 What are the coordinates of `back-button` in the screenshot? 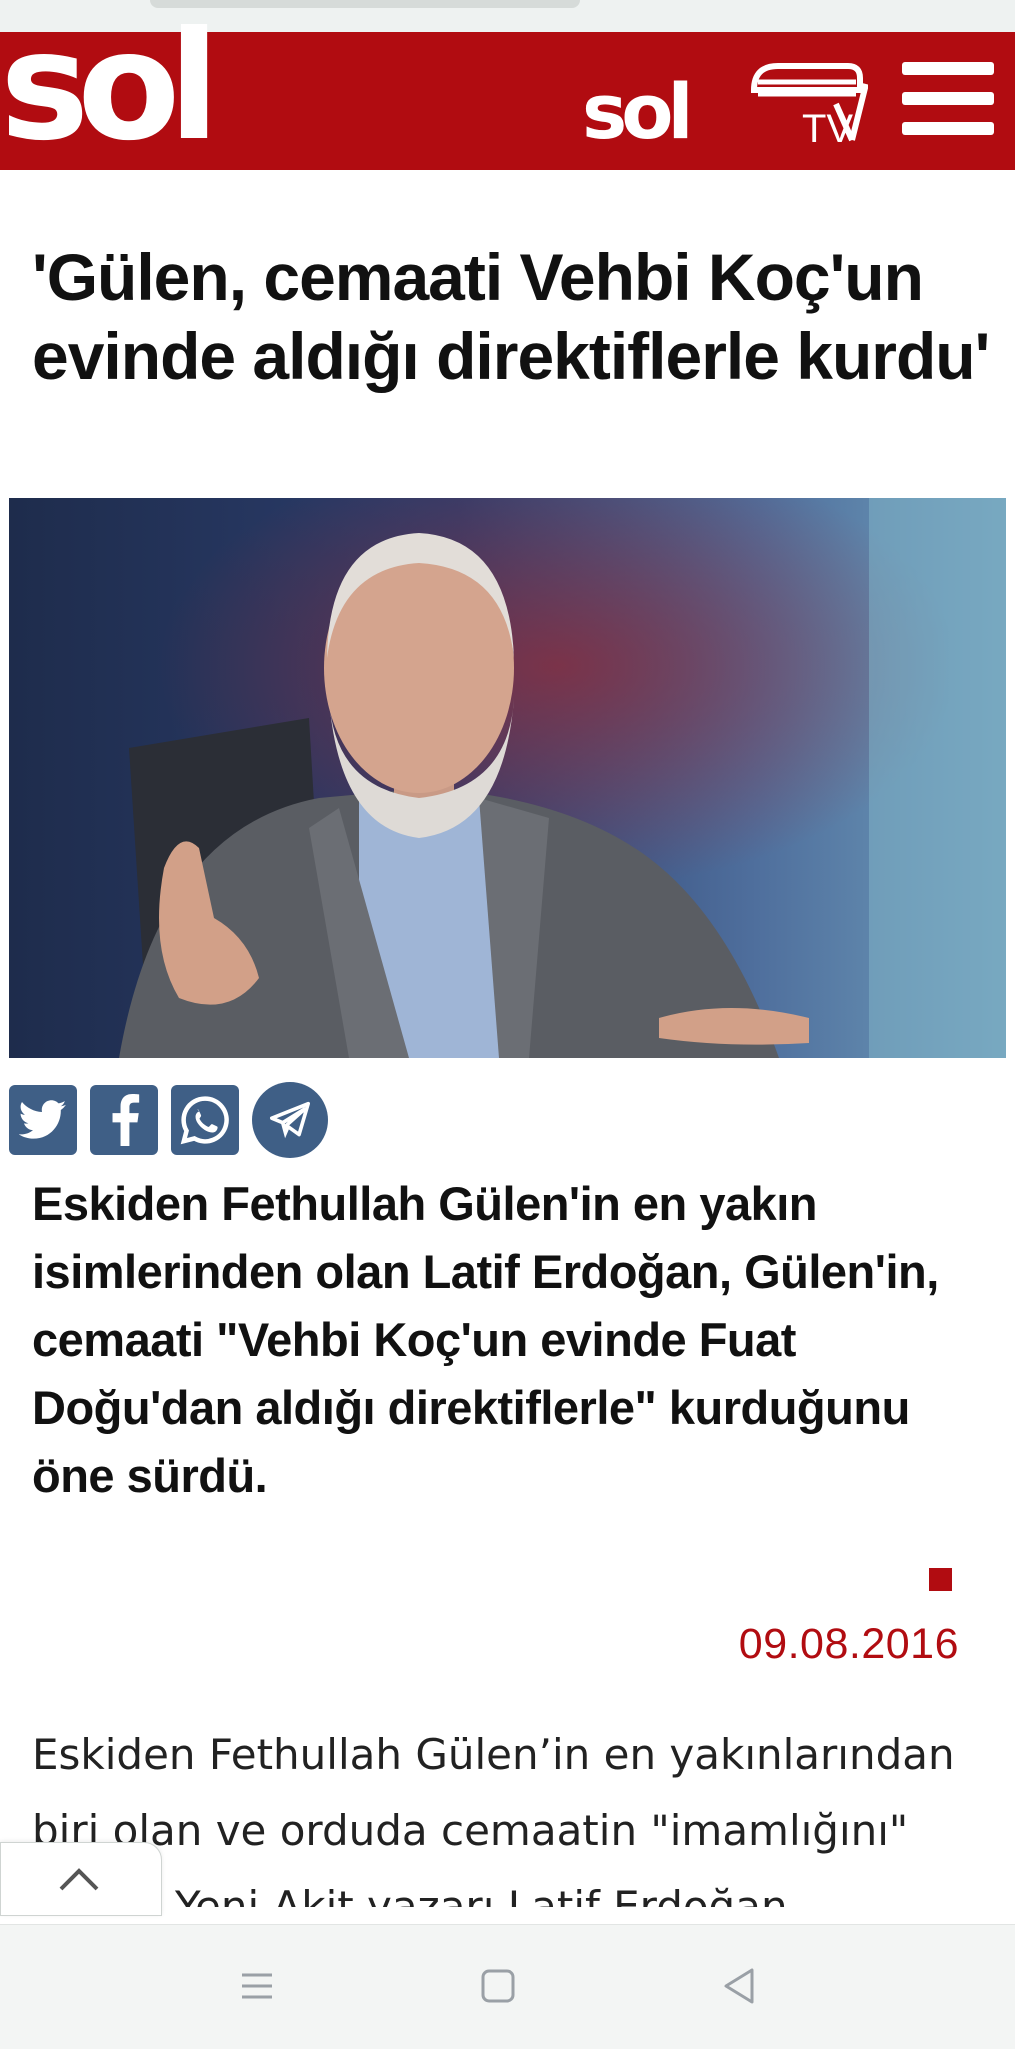 It's located at (741, 1986).